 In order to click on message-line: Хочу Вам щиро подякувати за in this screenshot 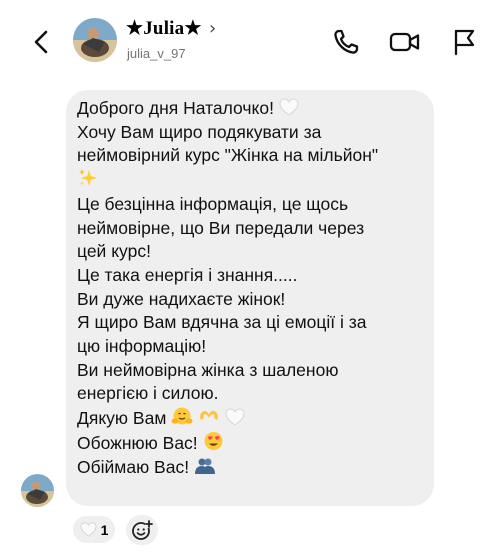, I will do `click(199, 131)`.